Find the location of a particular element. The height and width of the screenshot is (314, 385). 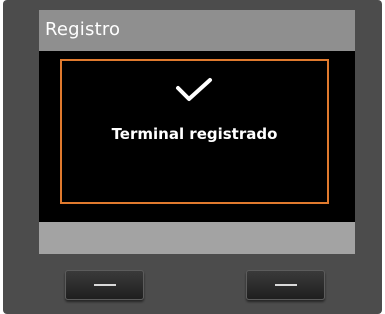

left-softkey-button is located at coordinates (104, 285).